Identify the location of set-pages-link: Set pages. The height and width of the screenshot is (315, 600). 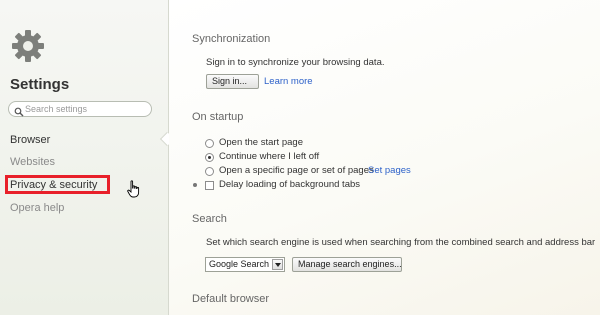
(389, 170).